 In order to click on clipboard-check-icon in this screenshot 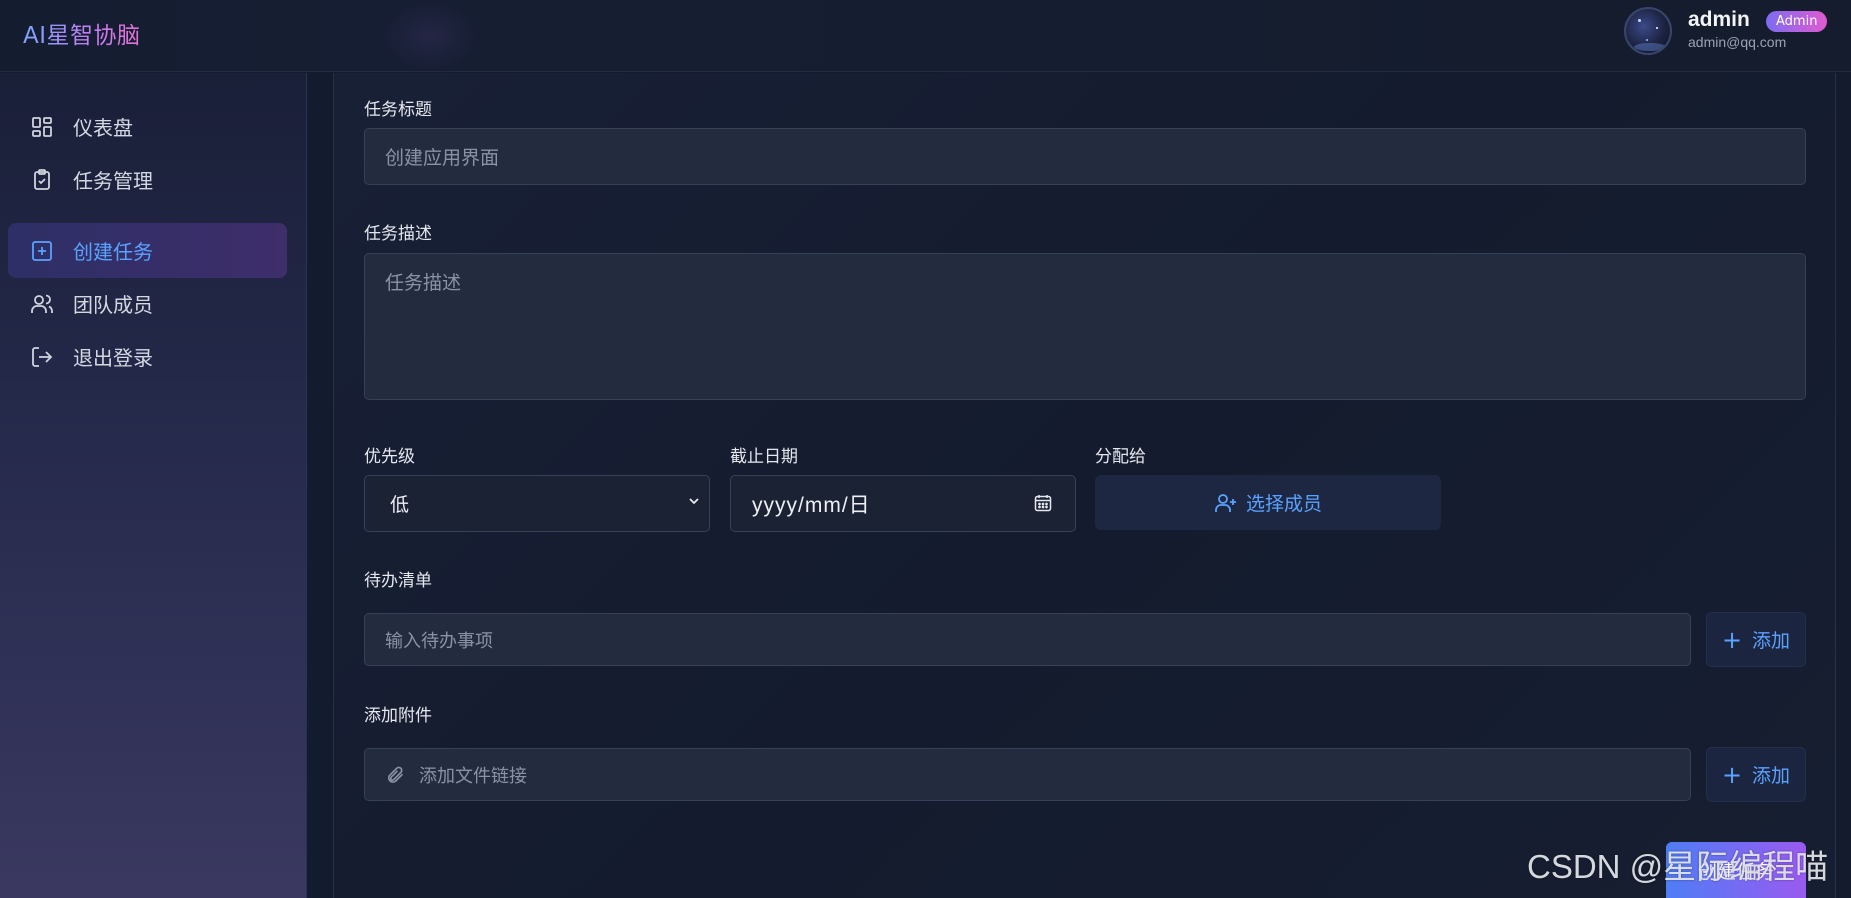, I will do `click(42, 180)`.